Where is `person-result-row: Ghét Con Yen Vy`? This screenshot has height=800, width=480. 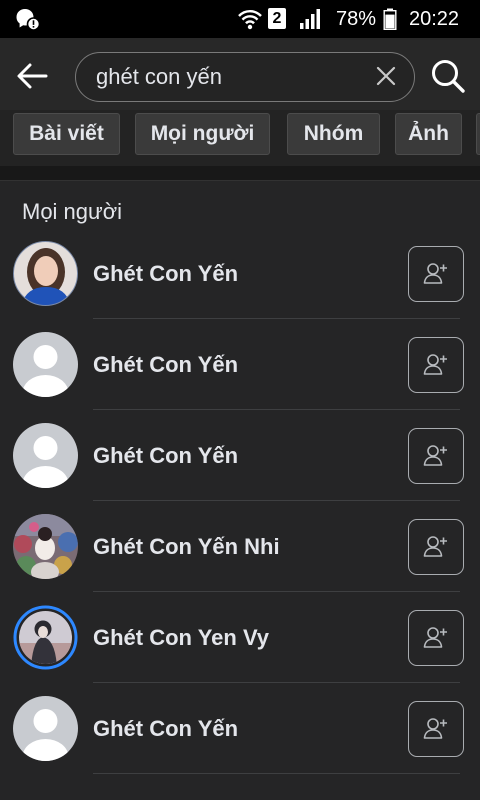
person-result-row: Ghét Con Yen Vy is located at coordinates (240, 637).